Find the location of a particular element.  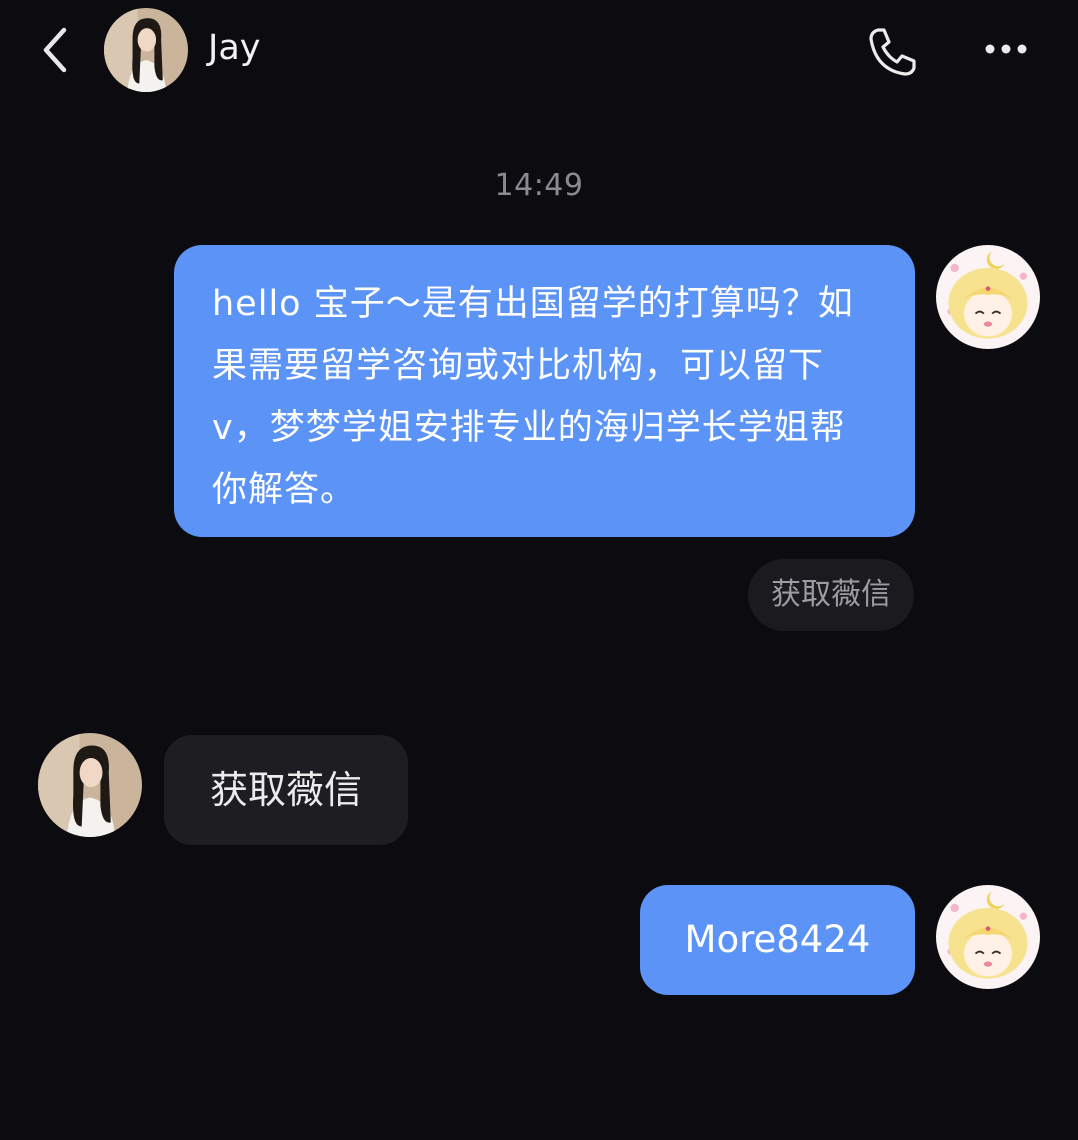

call-button is located at coordinates (891, 51).